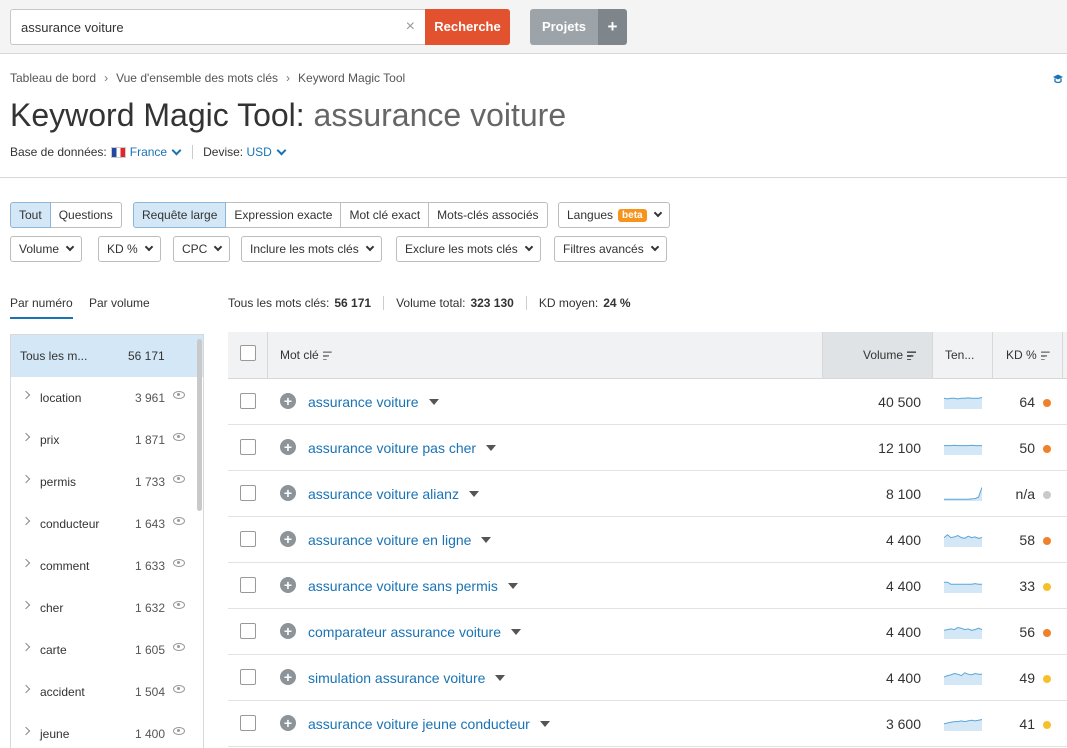  I want to click on group-item: jeune 1 400, so click(104, 730).